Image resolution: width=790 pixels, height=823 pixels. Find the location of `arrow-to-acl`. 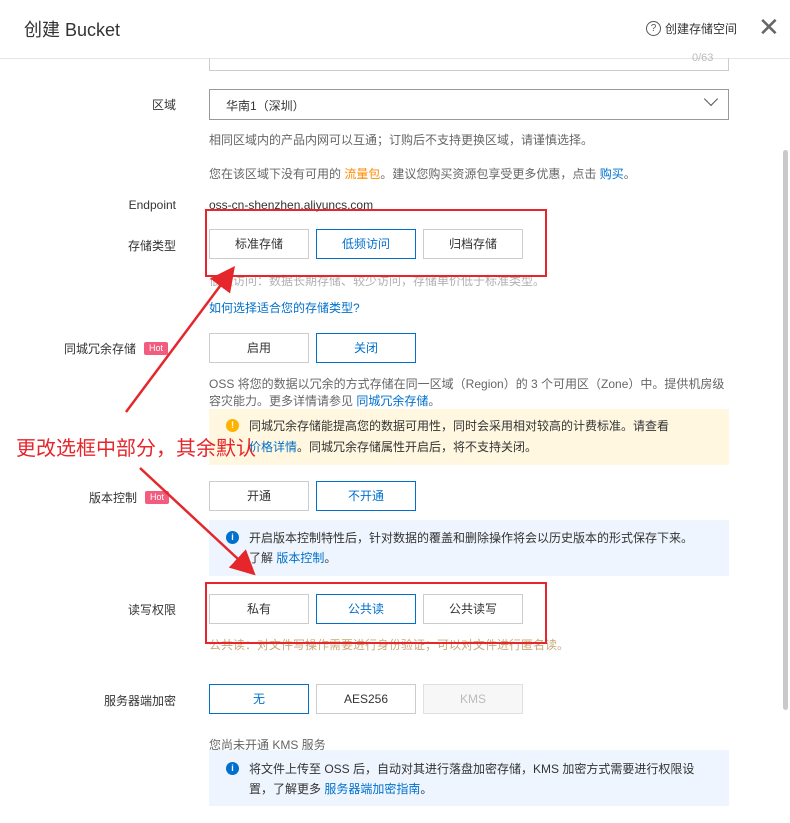

arrow-to-acl is located at coordinates (197, 521).